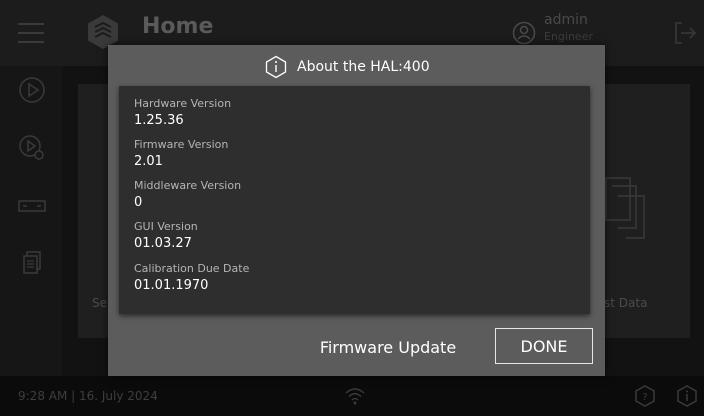  What do you see at coordinates (685, 33) in the screenshot?
I see `logout-icon` at bounding box center [685, 33].